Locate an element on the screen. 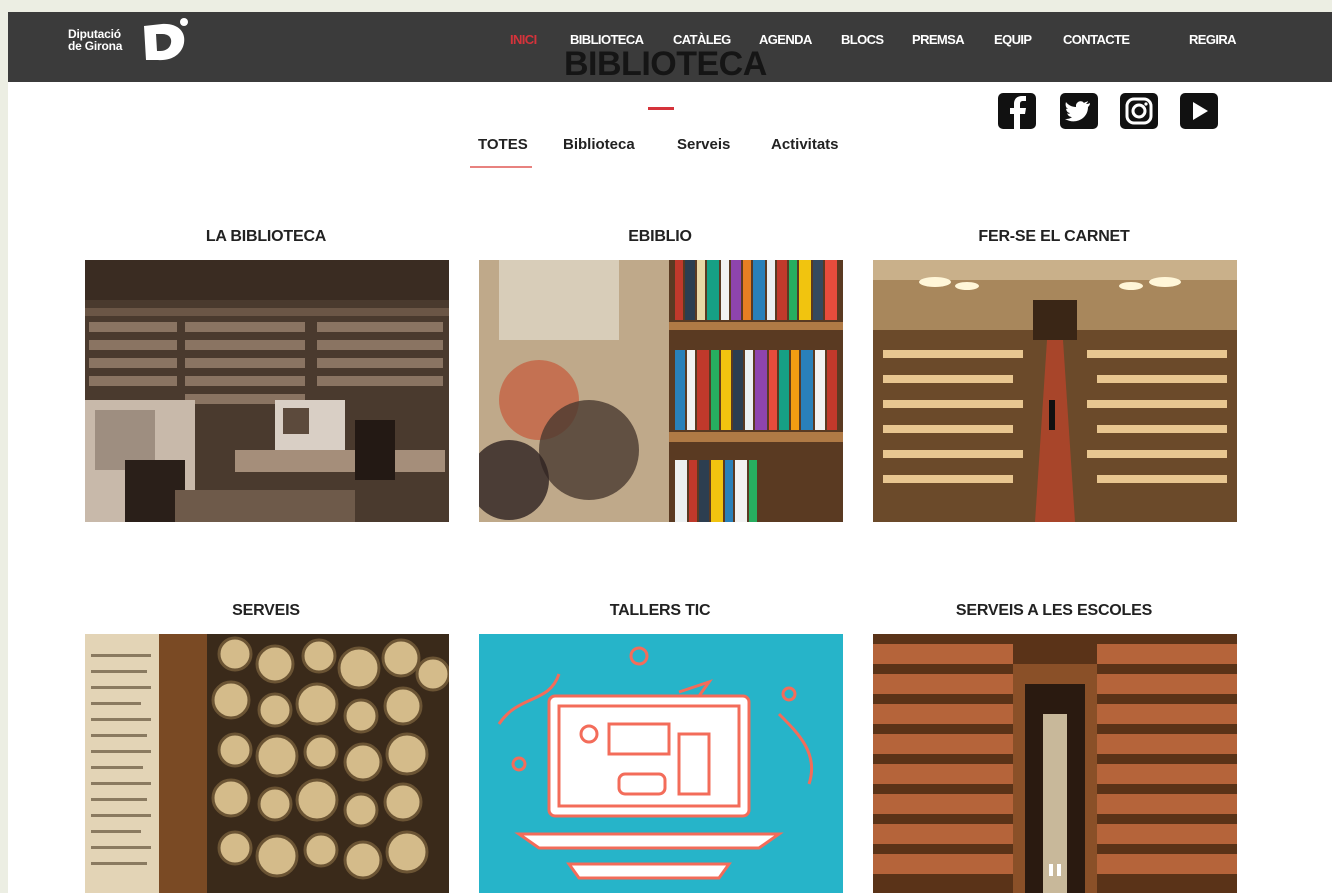 This screenshot has height=893, width=1332. bookshelf-doorway-photo is located at coordinates (1055, 763).